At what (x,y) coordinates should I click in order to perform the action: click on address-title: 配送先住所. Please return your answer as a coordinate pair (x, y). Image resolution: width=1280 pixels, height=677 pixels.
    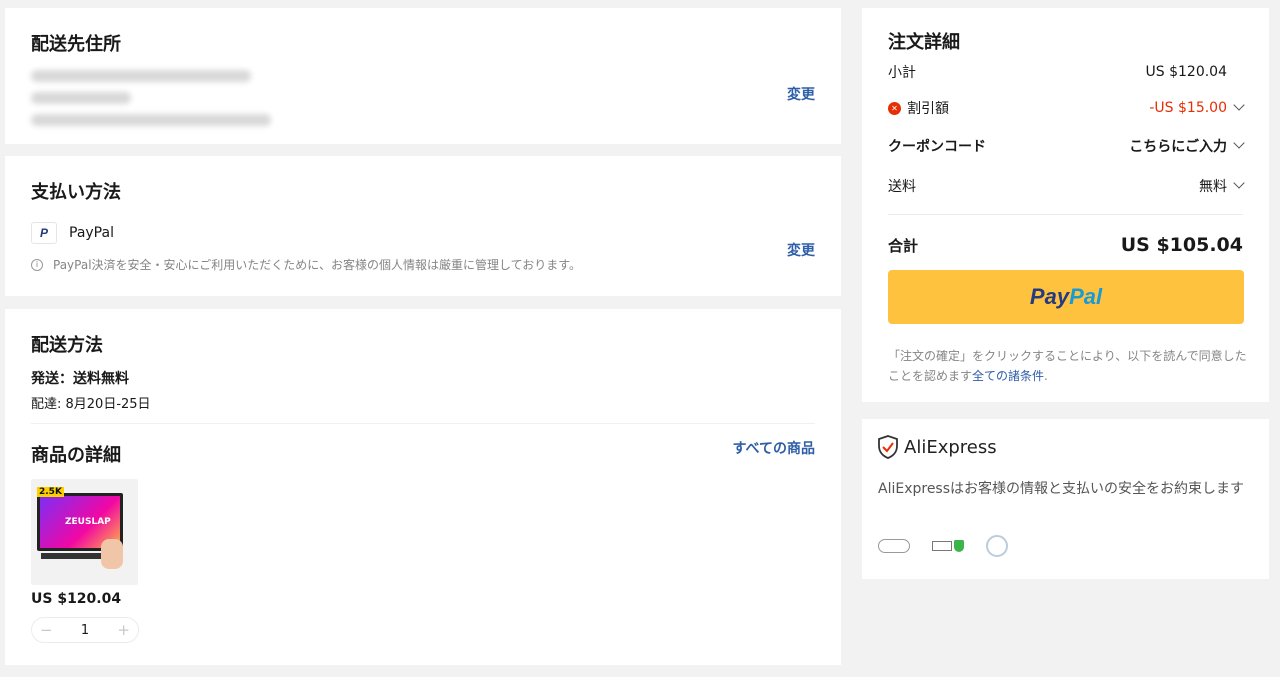
    Looking at the image, I should click on (76, 44).